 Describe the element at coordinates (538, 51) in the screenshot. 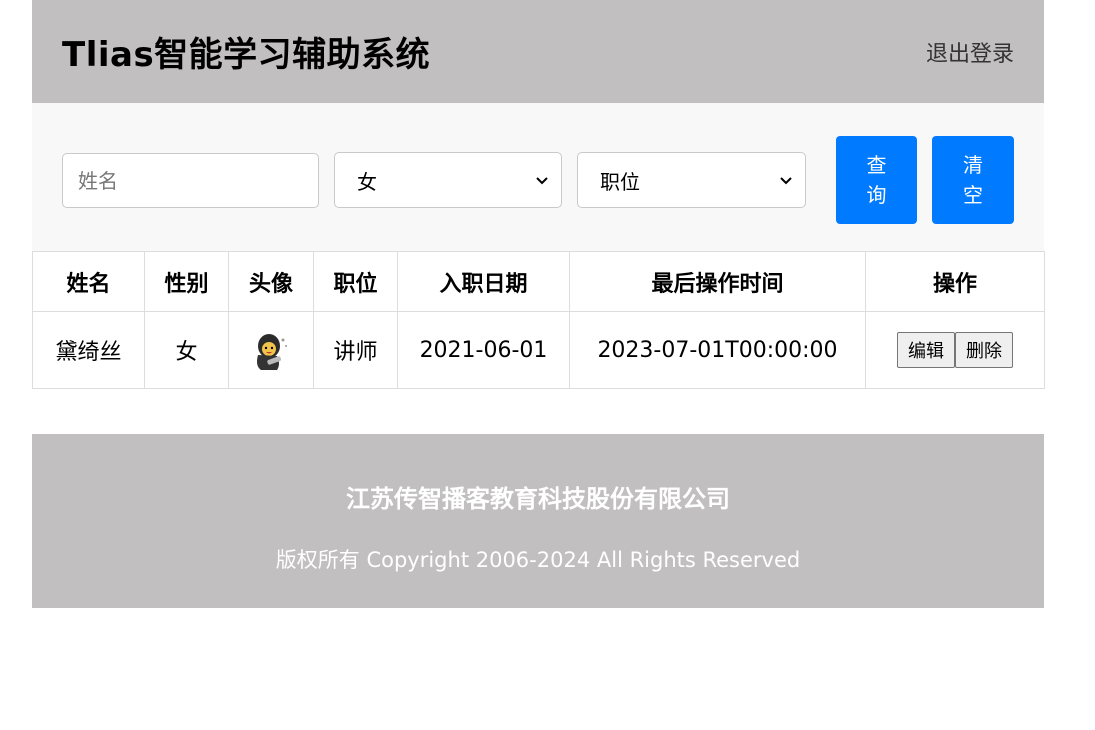

I see `header: Tlias智能学习辅助系统 退出登录` at that location.